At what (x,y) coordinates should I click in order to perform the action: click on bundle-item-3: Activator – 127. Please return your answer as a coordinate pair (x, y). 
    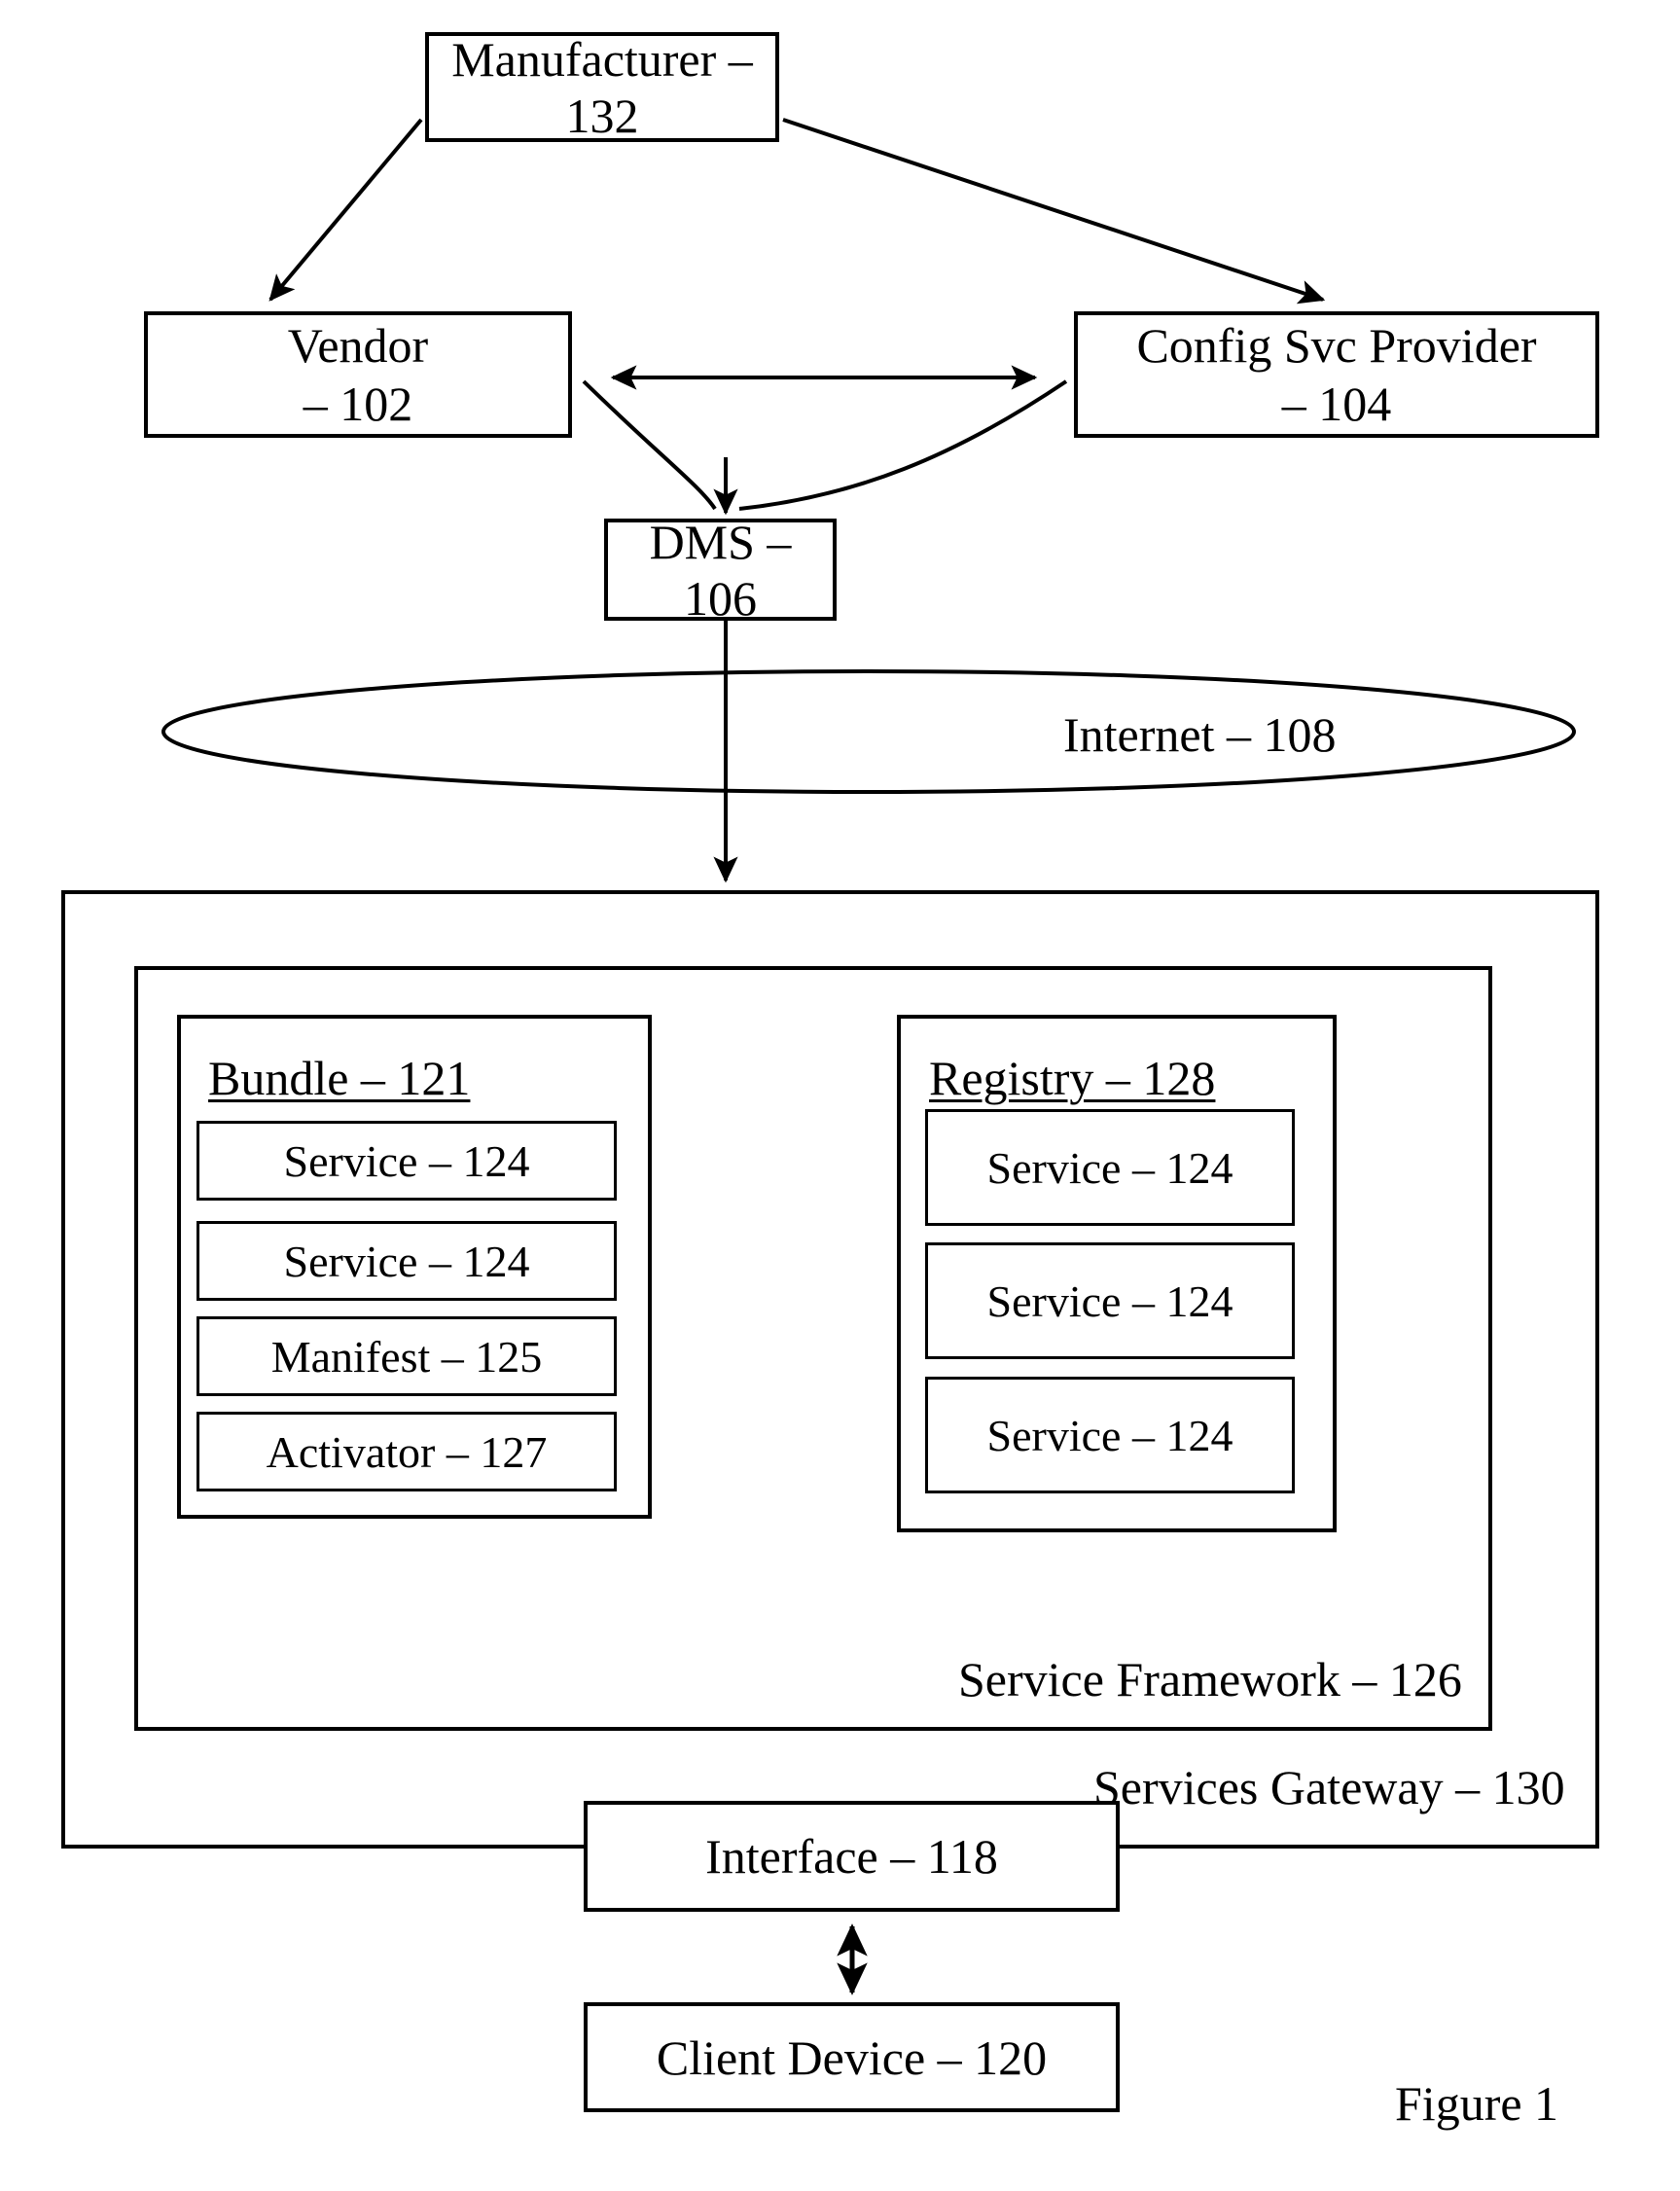
    Looking at the image, I should click on (407, 1451).